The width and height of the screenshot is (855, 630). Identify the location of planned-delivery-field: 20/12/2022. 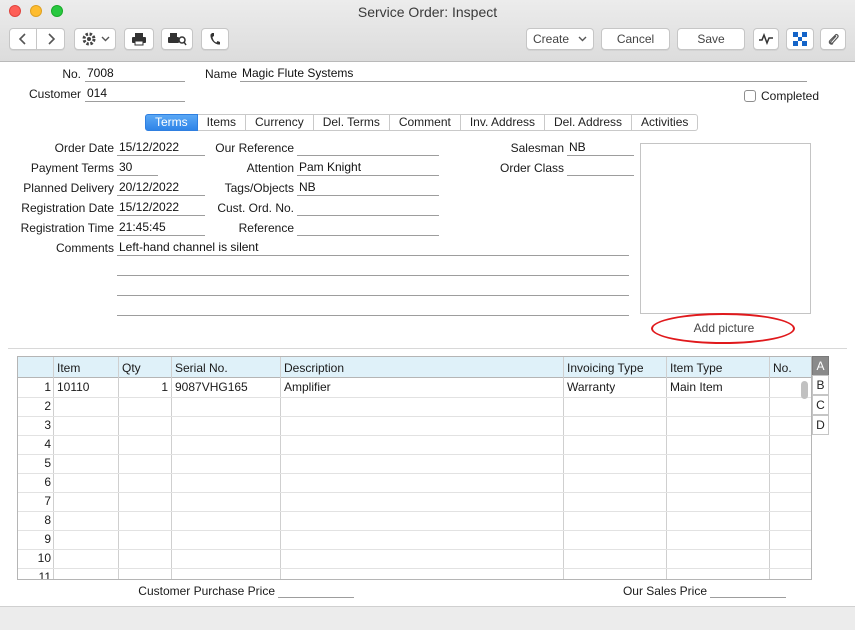
(161, 188).